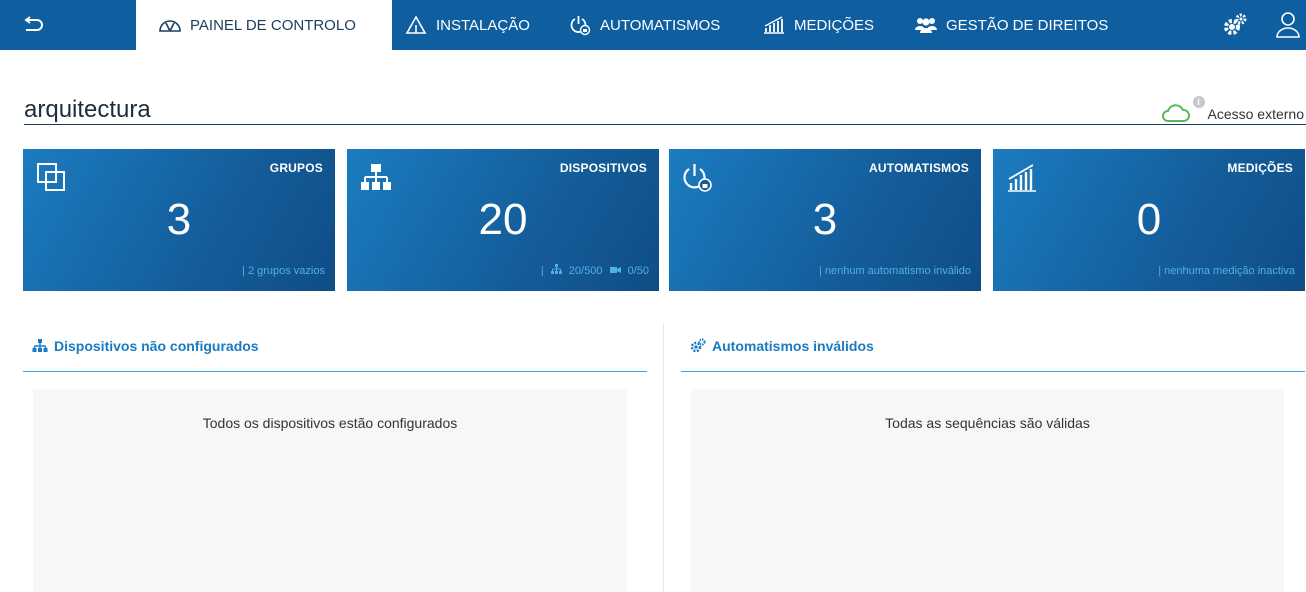 This screenshot has width=1306, height=592. Describe the element at coordinates (483, 25) in the screenshot. I see `tab-label: INSTALAÇÃO` at that location.